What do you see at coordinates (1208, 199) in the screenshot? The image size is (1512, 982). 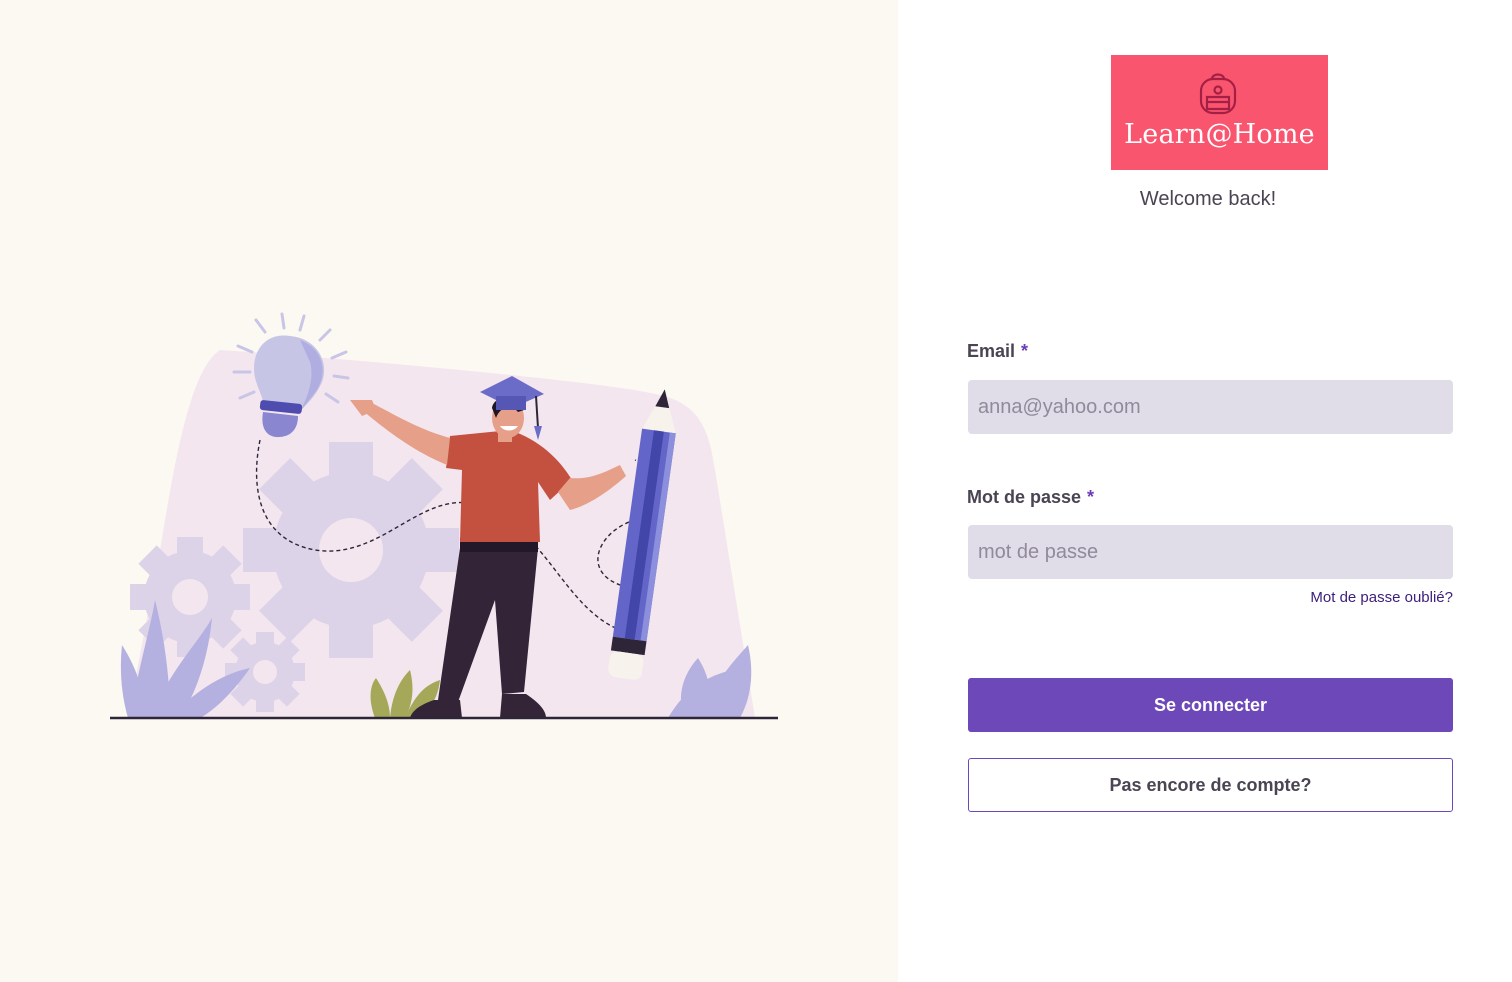 I see `welcome-message: Welcome back!` at bounding box center [1208, 199].